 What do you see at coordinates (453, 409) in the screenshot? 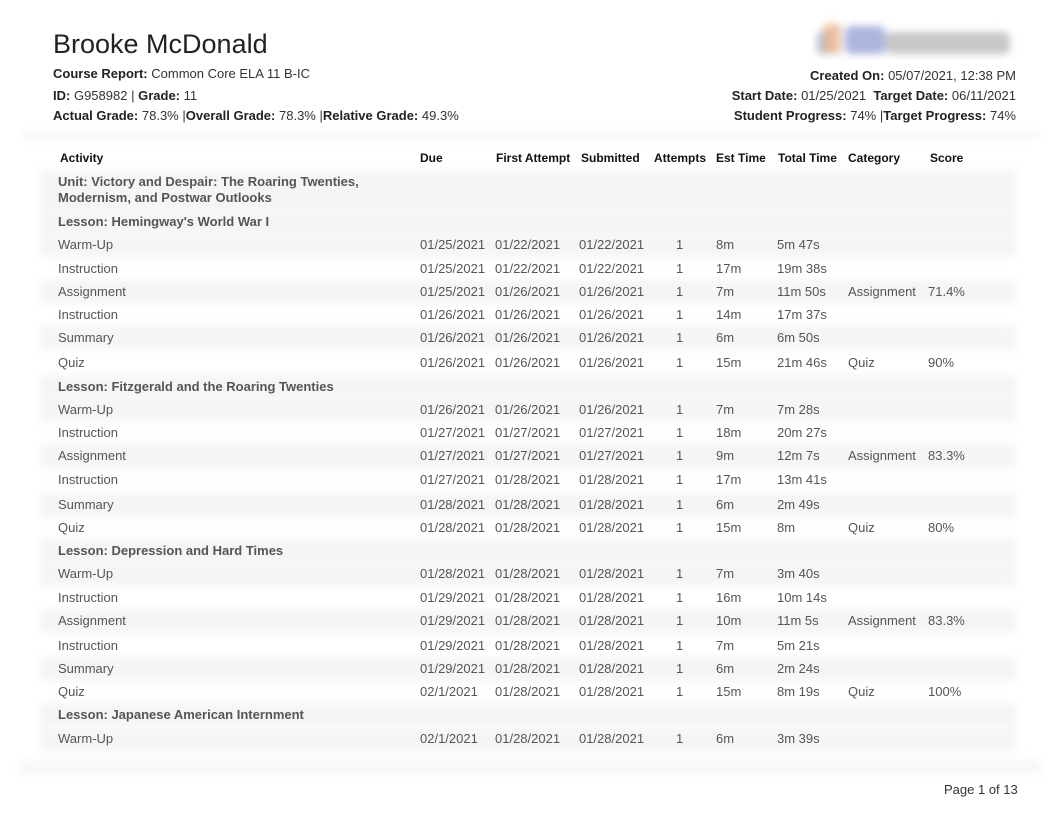
I see `due-date: 01/26/2021` at bounding box center [453, 409].